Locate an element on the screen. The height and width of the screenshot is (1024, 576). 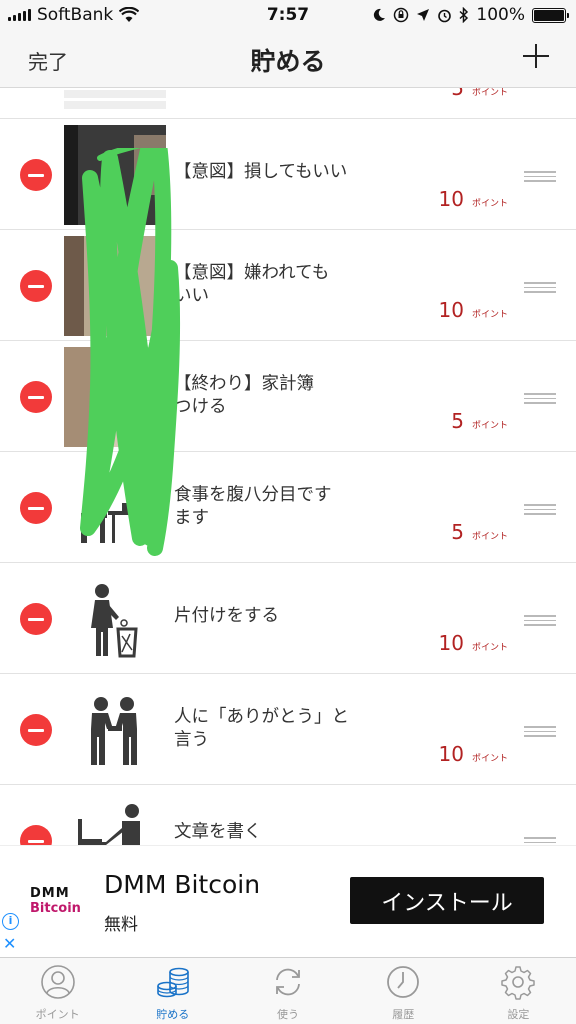
install-button: インストール is located at coordinates (447, 900).